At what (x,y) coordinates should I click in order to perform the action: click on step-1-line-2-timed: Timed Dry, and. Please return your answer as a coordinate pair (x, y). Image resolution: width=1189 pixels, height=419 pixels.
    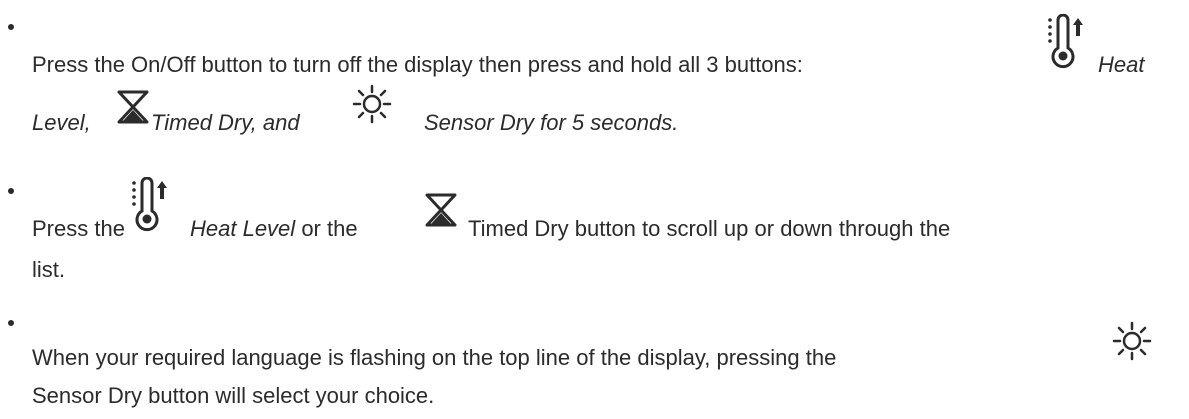
    Looking at the image, I should click on (225, 122).